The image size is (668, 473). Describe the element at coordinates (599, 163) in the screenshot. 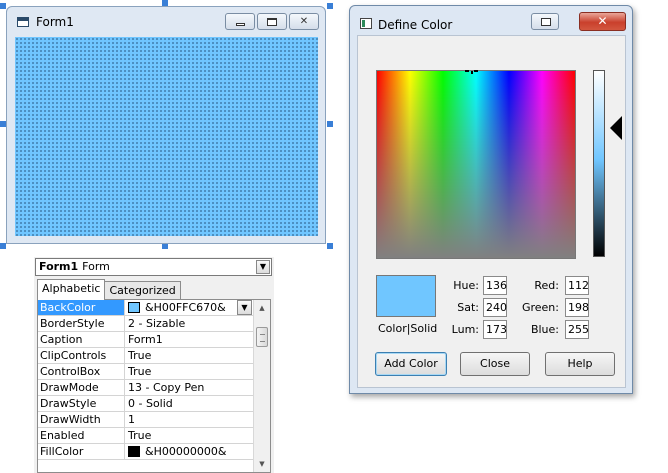

I see `luminosity-bar` at that location.